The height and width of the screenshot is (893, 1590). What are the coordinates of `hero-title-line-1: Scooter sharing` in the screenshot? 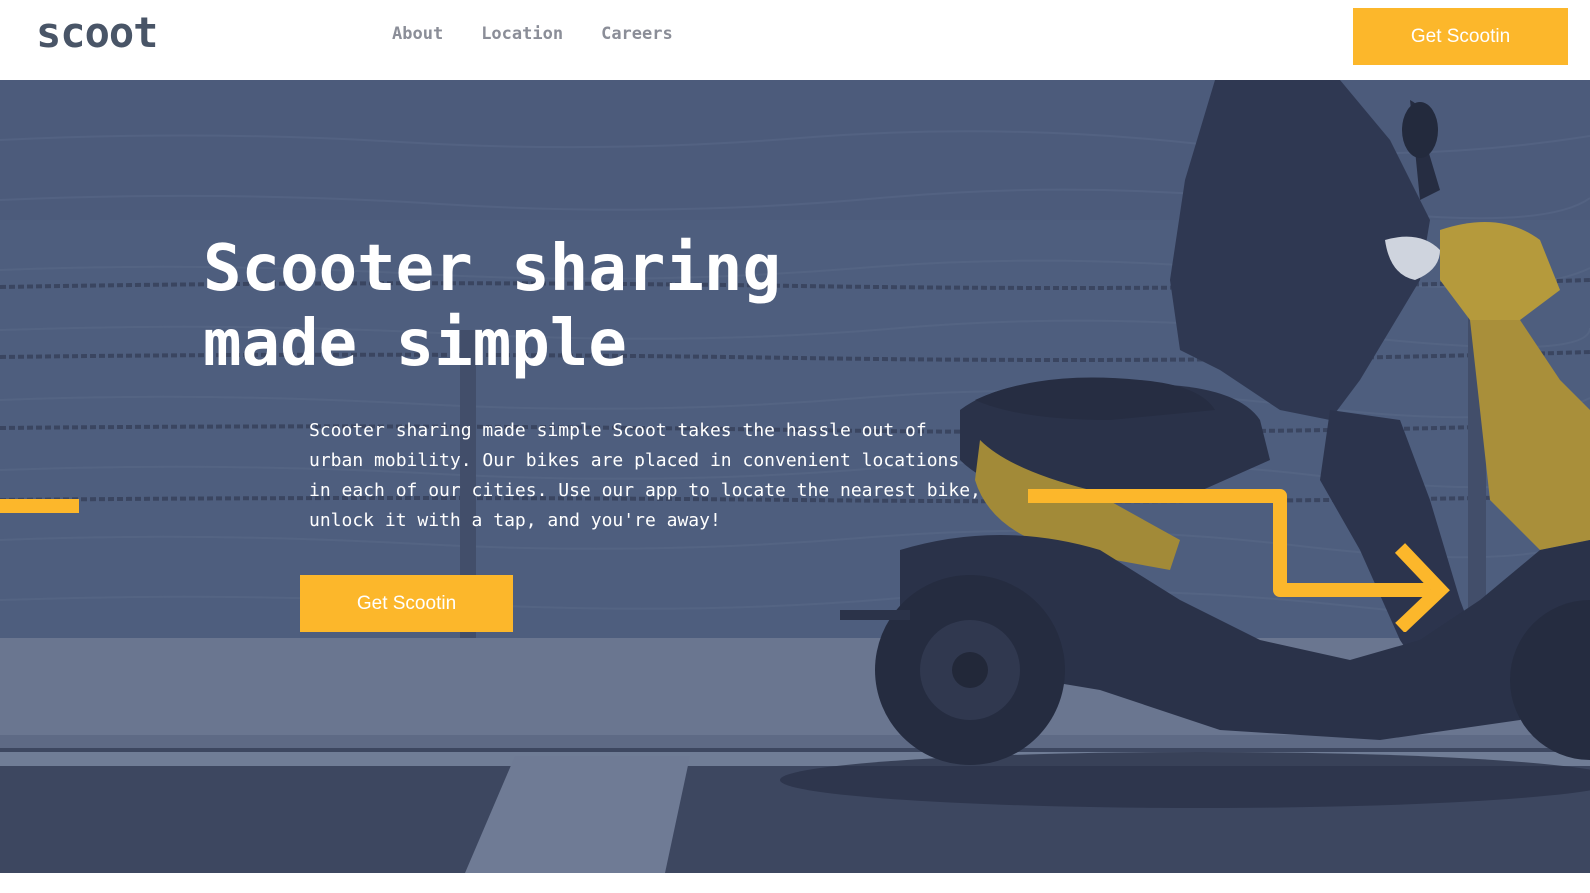 It's located at (492, 269).